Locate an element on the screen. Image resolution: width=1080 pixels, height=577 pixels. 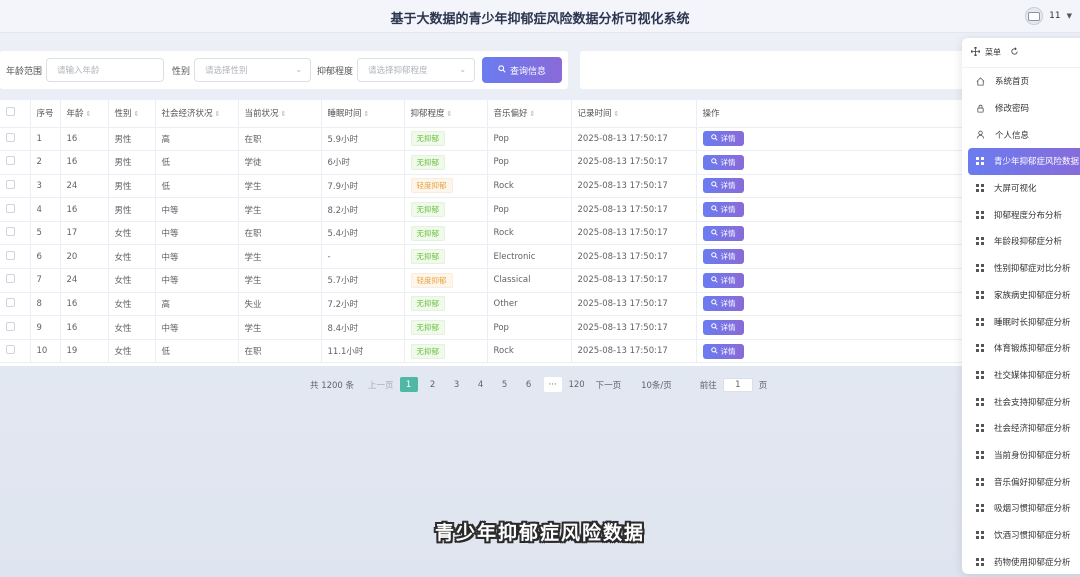
avatar is located at coordinates (1034, 16).